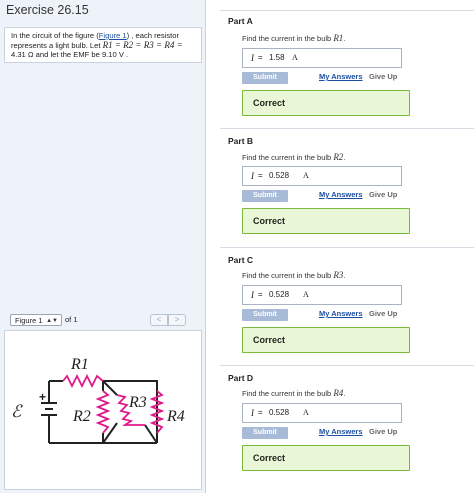  What do you see at coordinates (47, 10) in the screenshot?
I see `exercise-title: Exercise 26.15` at bounding box center [47, 10].